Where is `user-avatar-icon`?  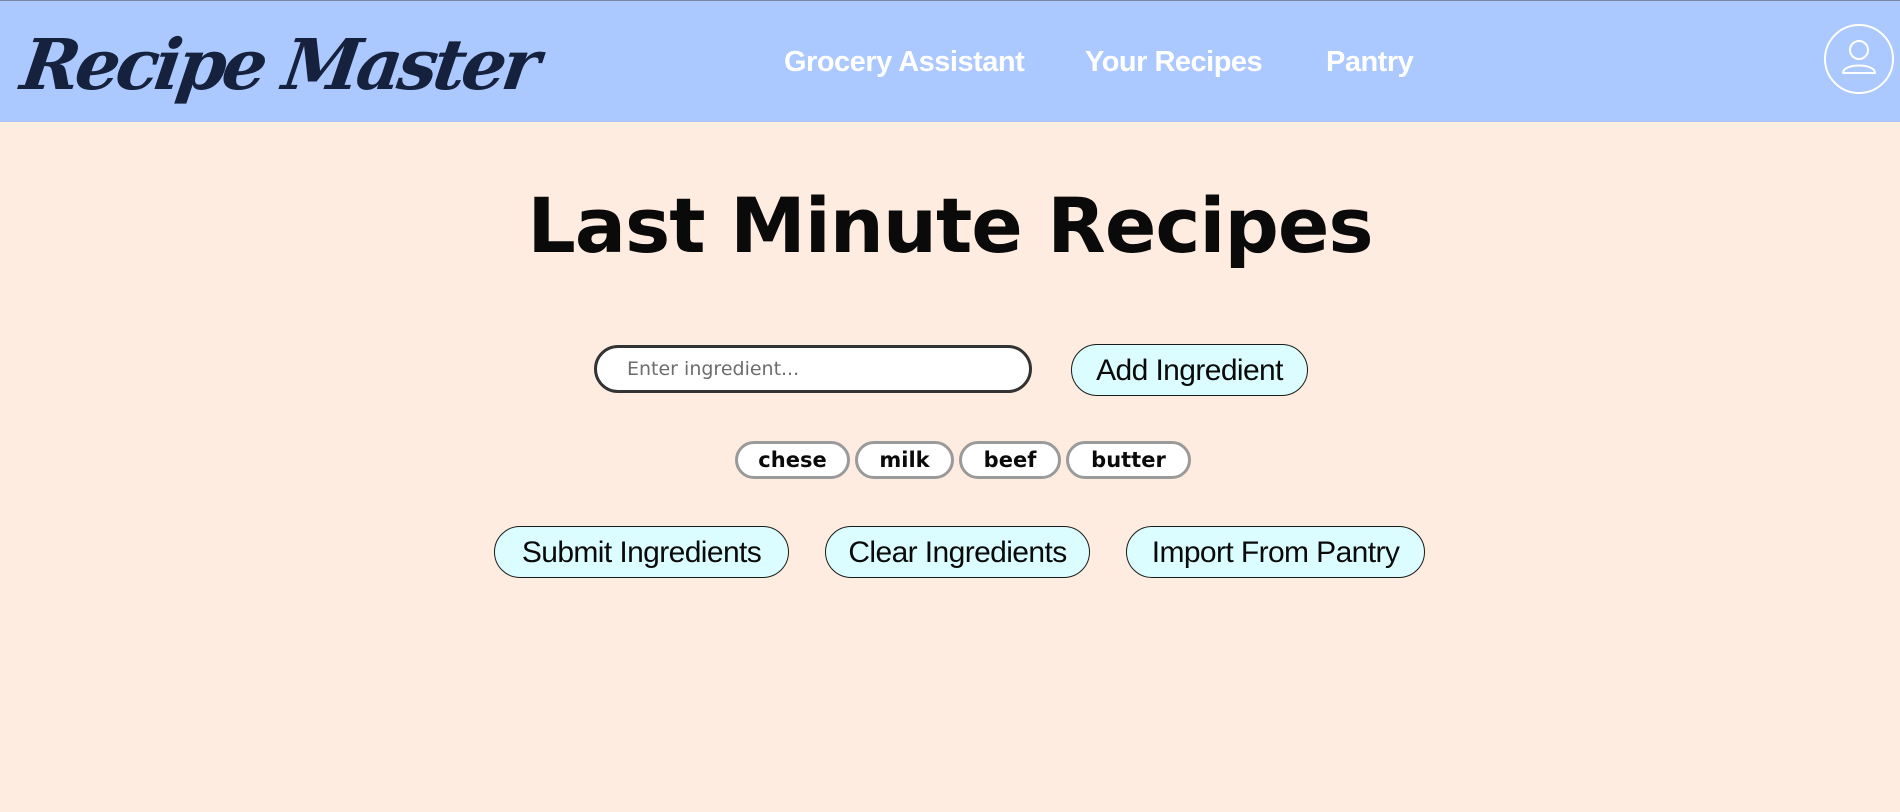
user-avatar-icon is located at coordinates (1859, 57).